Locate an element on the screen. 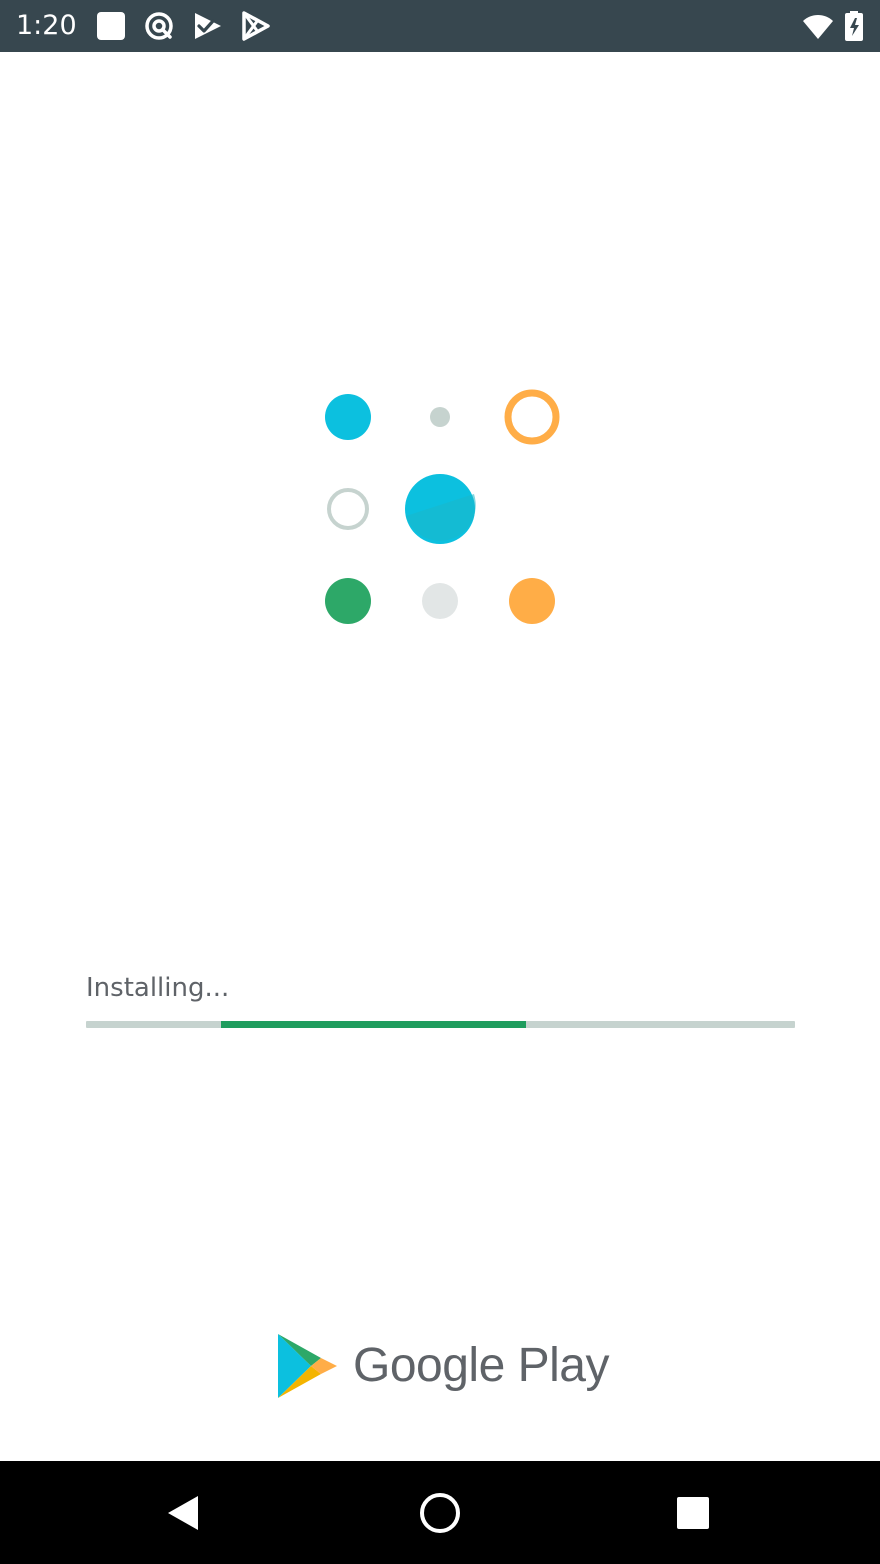  notification-square-icon is located at coordinates (111, 26).